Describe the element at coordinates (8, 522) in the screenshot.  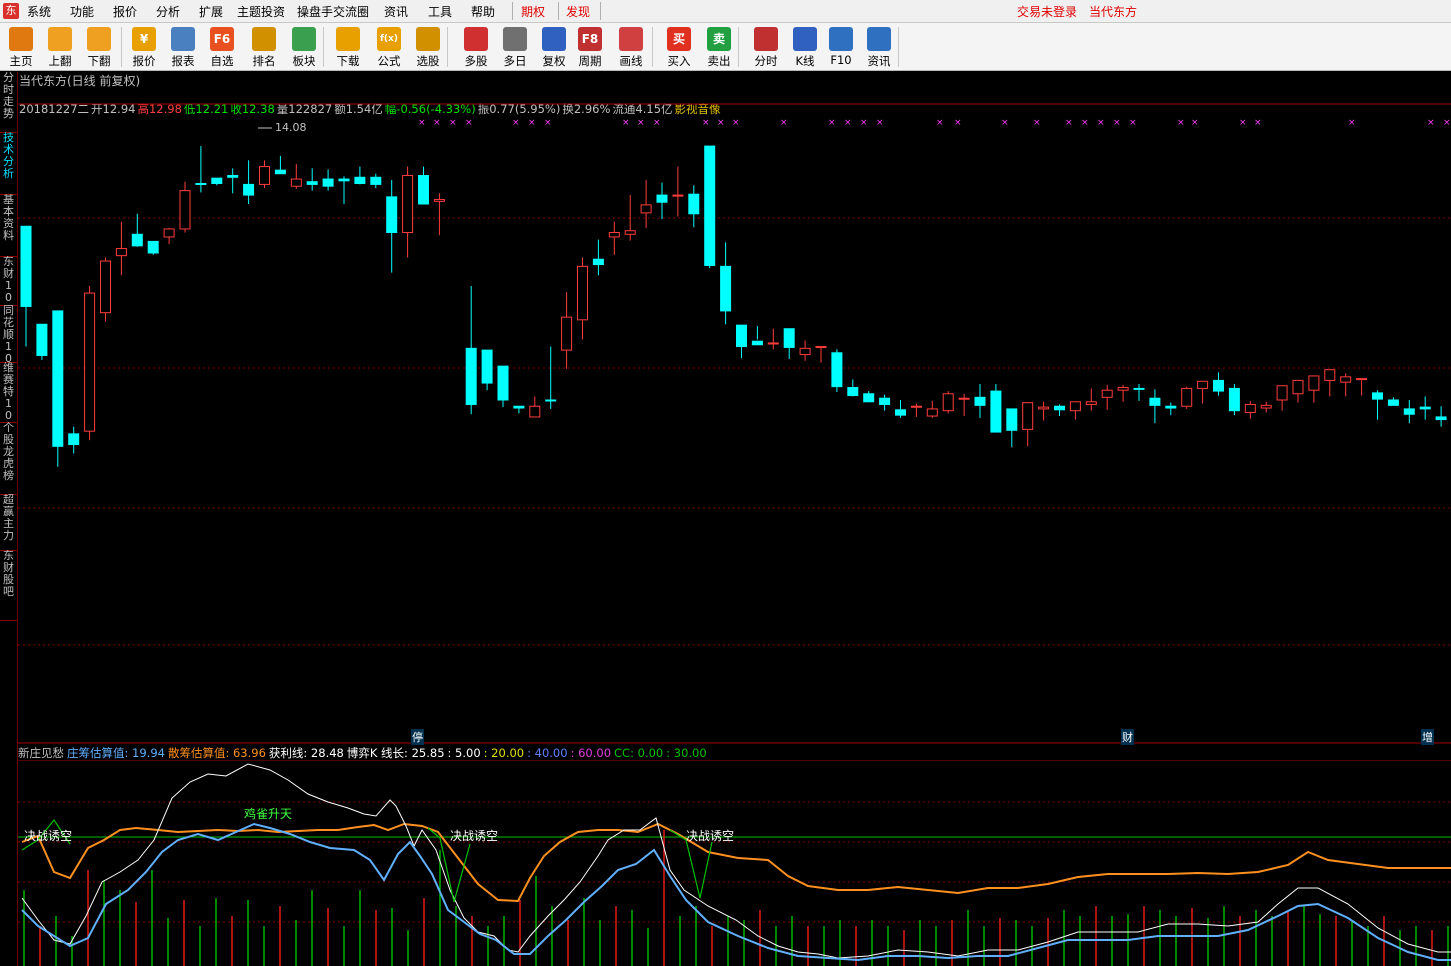
I see `side-tab-7: 超赢主力` at that location.